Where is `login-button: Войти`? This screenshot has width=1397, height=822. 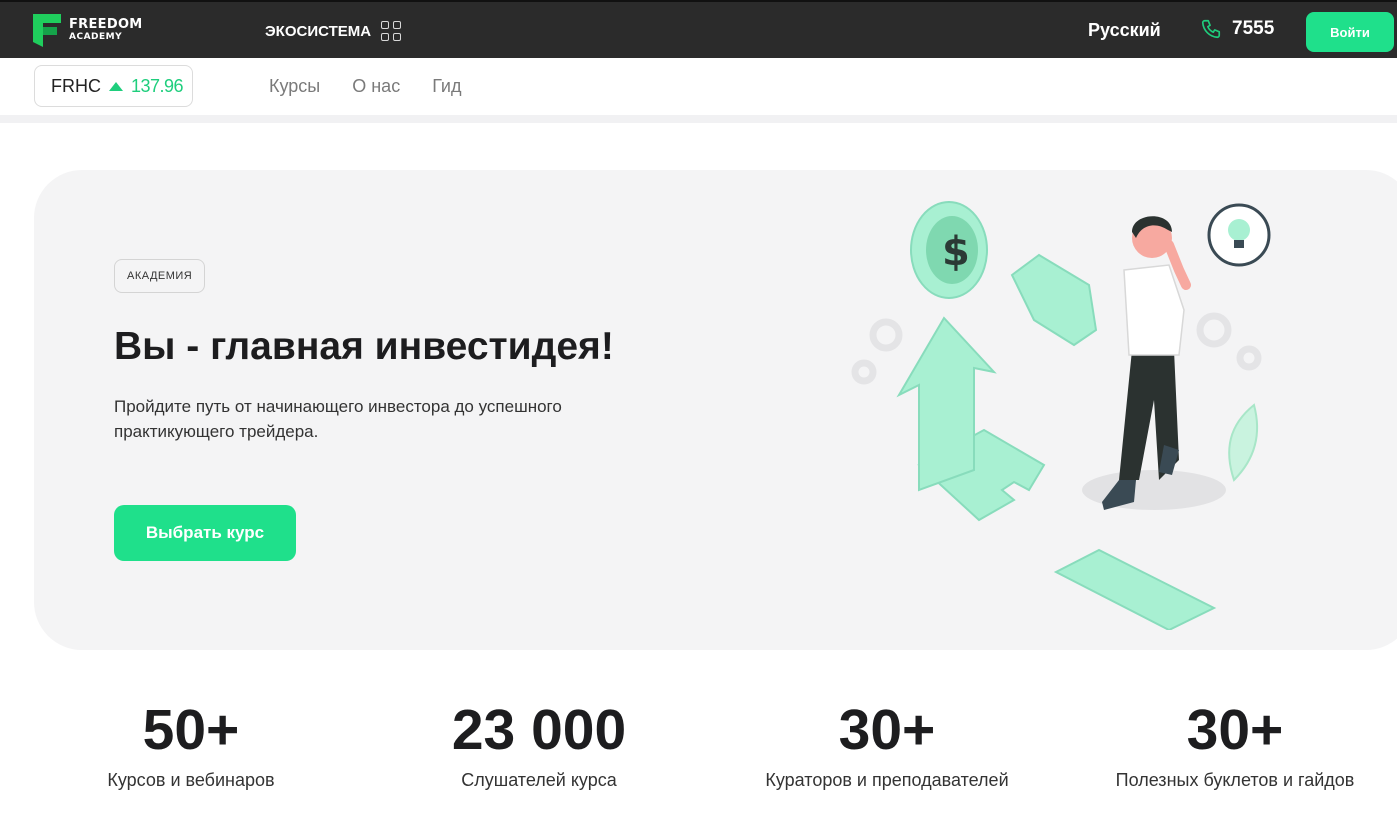 login-button: Войти is located at coordinates (1350, 32).